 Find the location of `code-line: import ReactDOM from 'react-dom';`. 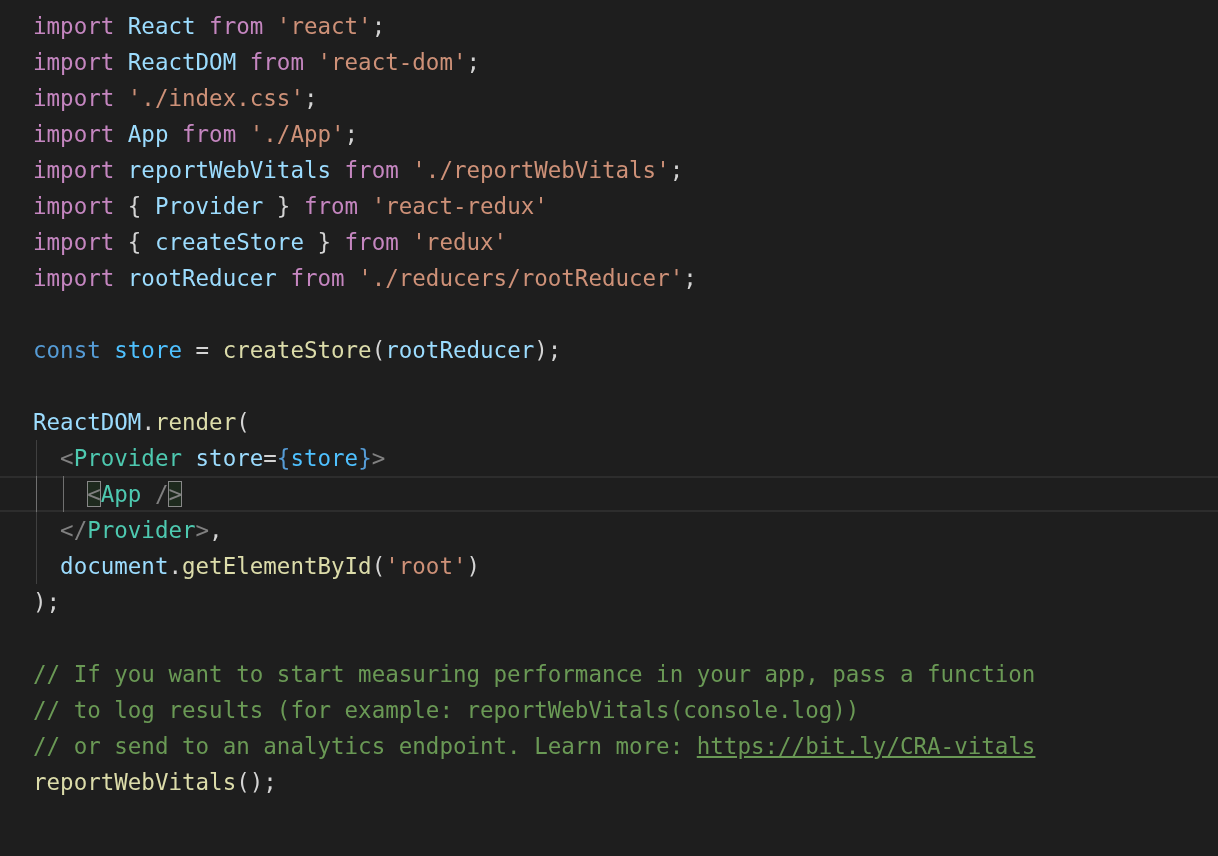

code-line: import ReactDOM from 'react-dom'; is located at coordinates (257, 62).